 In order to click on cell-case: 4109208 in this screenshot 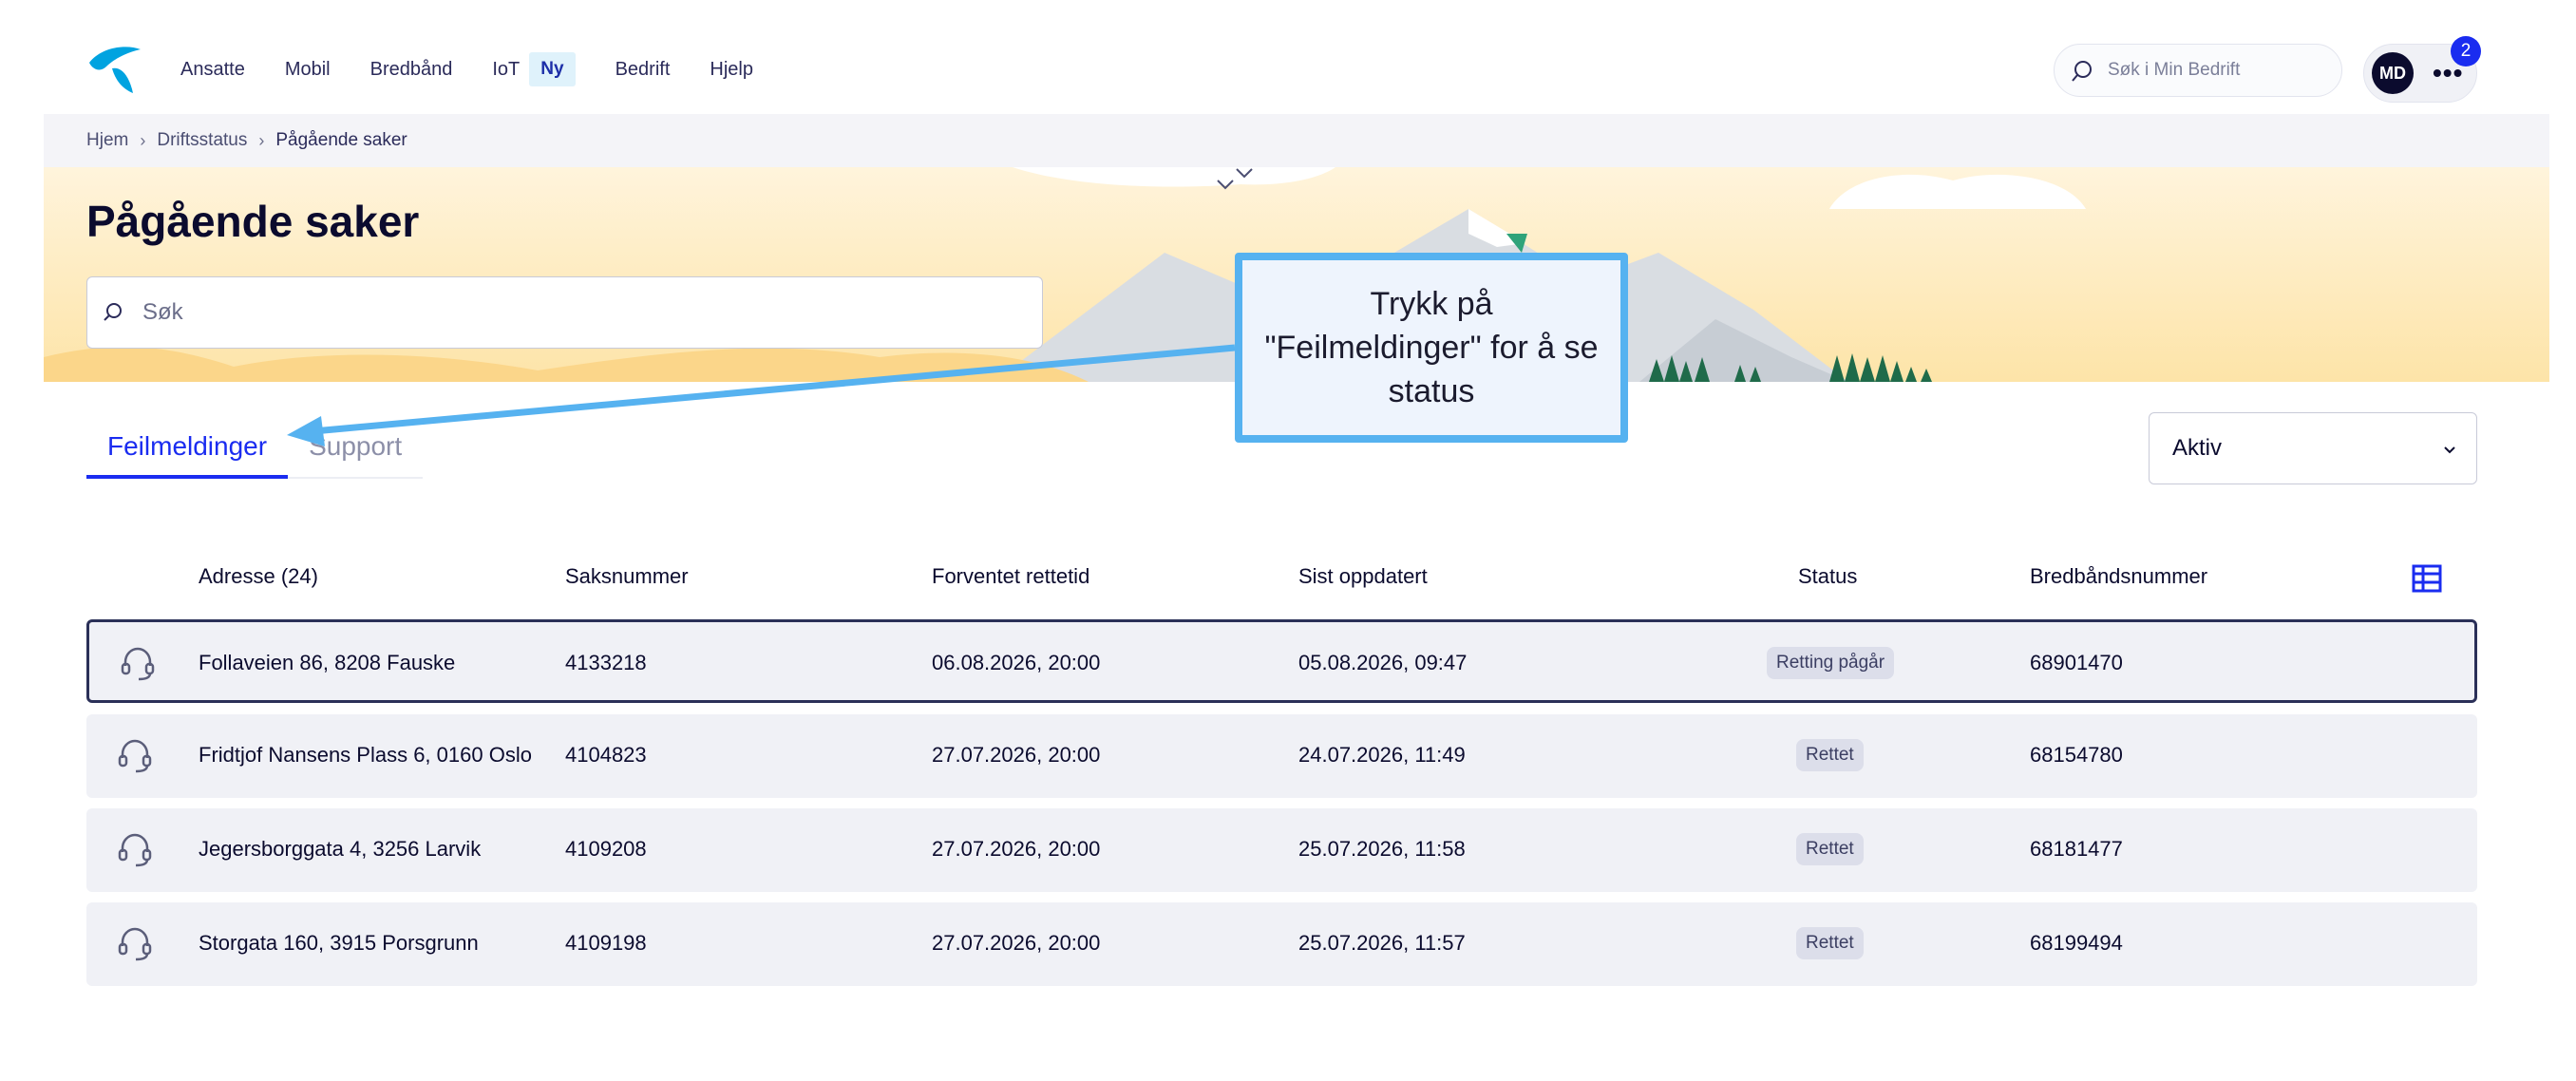, I will do `click(606, 849)`.